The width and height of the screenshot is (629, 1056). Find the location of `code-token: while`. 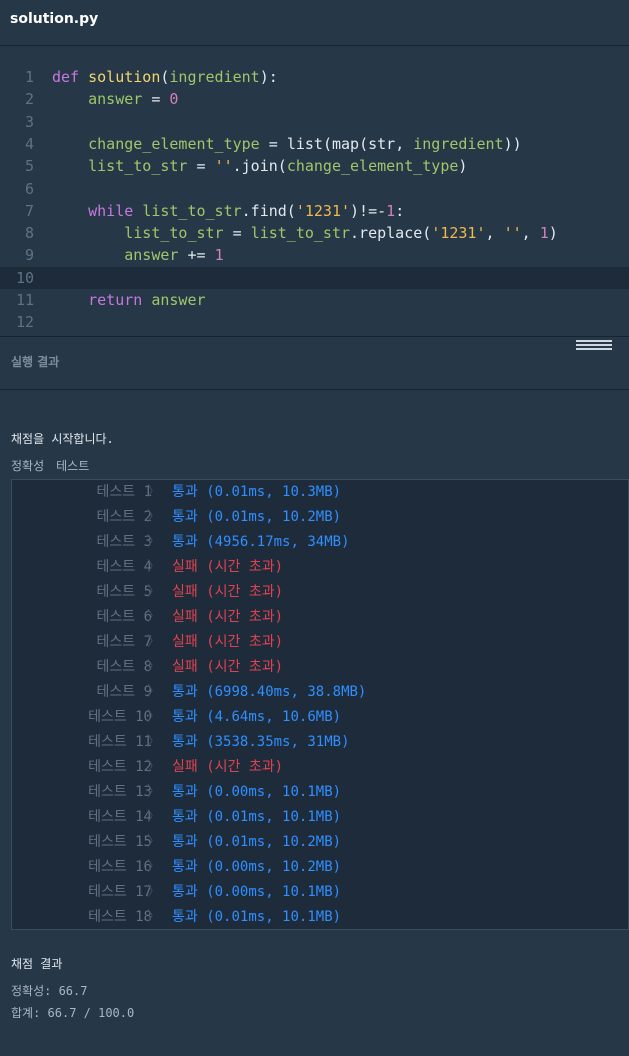

code-token: while is located at coordinates (115, 210).